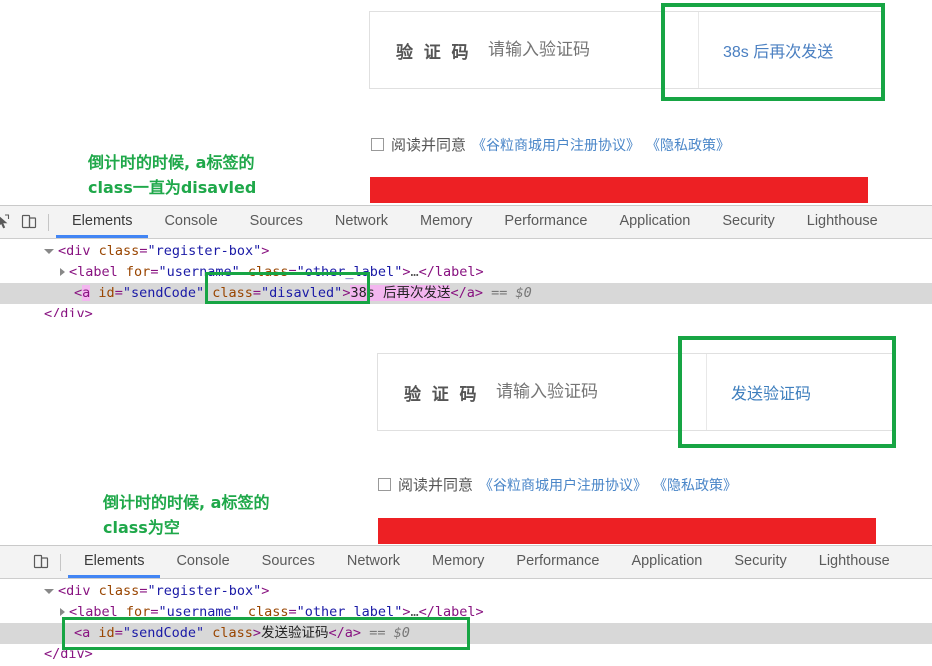  What do you see at coordinates (466, 633) in the screenshot?
I see `dom-line-anchor-selected: <a id="sendCode" class>发送验证码</a> == $0` at bounding box center [466, 633].